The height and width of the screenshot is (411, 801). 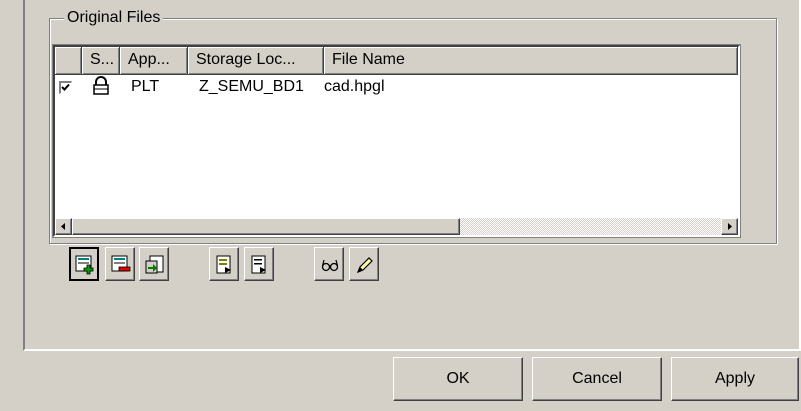 I want to click on arrow-left-icon, so click(x=63, y=226).